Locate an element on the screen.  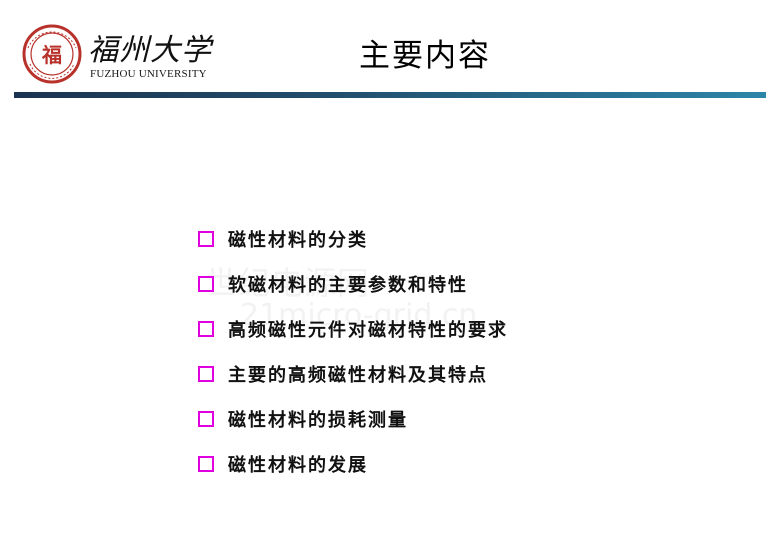
topic-item: 高频磁性元件对磁材特性的要求 is located at coordinates (353, 328).